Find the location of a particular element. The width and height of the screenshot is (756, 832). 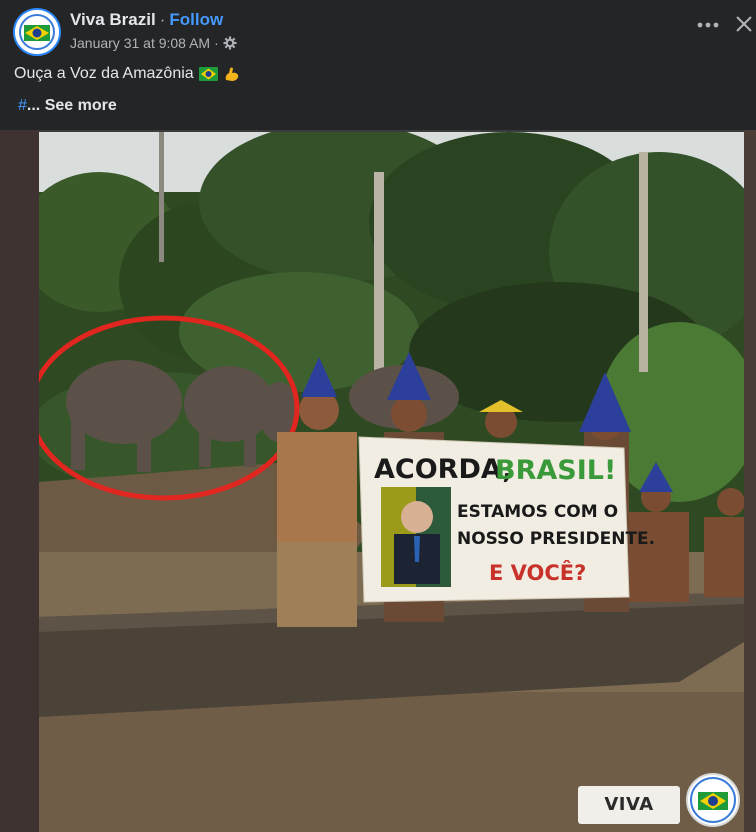

follow-button: Follow is located at coordinates (196, 19).